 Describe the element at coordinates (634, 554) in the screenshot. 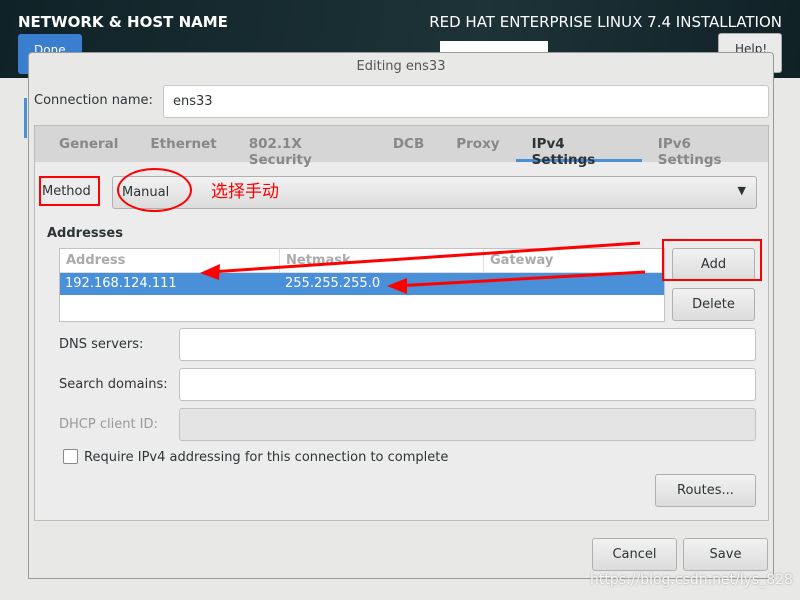

I see `cancel-button: Cancel` at that location.